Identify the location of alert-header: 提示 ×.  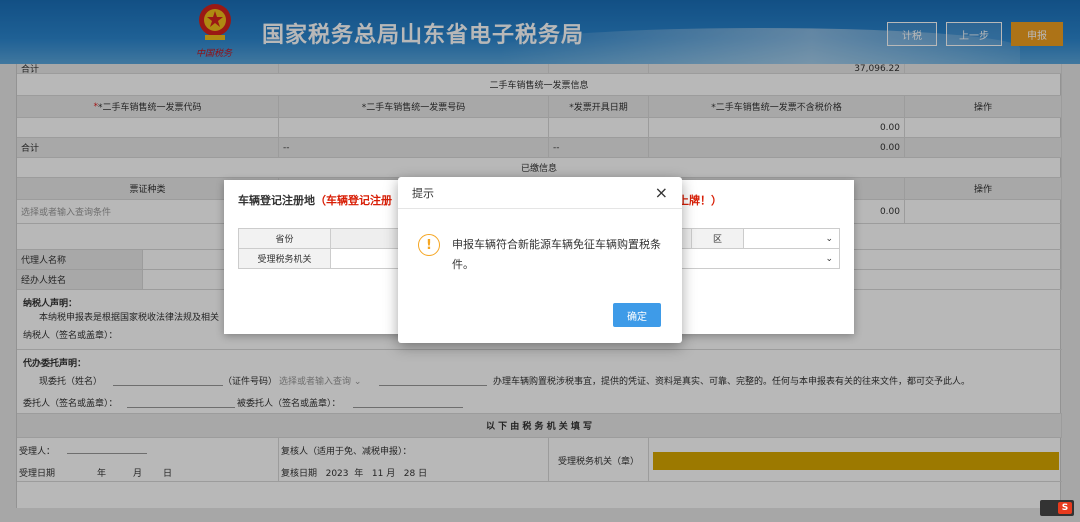
(540, 193).